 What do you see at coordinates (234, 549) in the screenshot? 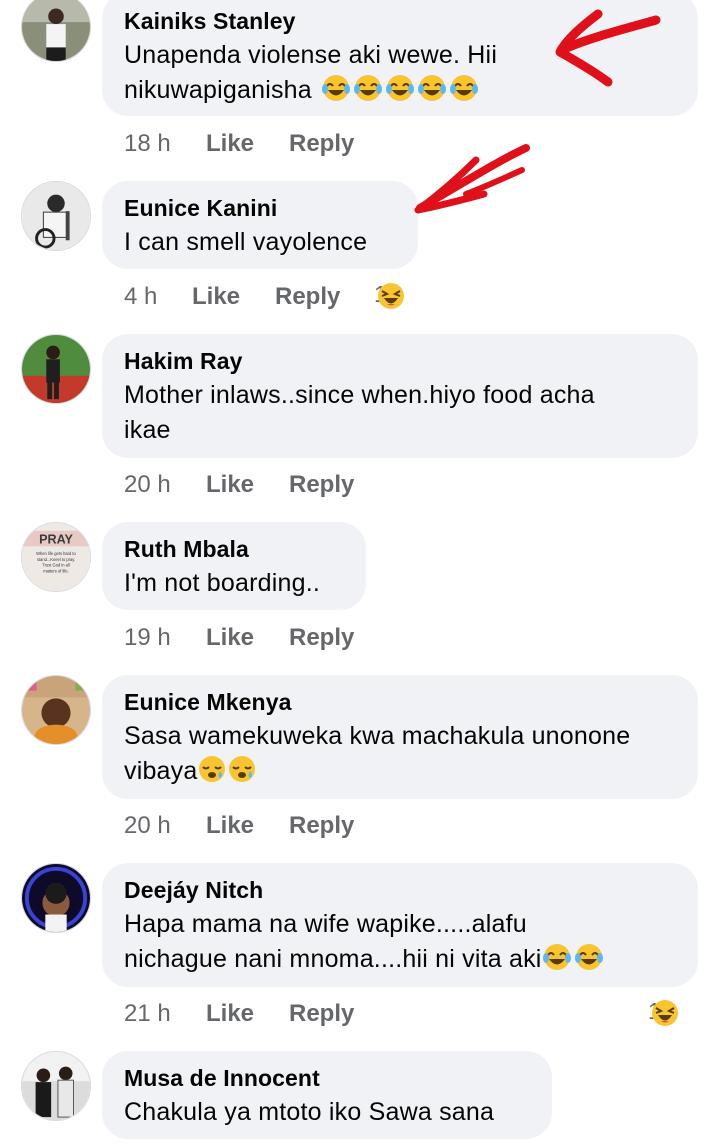
I see `commenter-name: Ruth Mbala` at bounding box center [234, 549].